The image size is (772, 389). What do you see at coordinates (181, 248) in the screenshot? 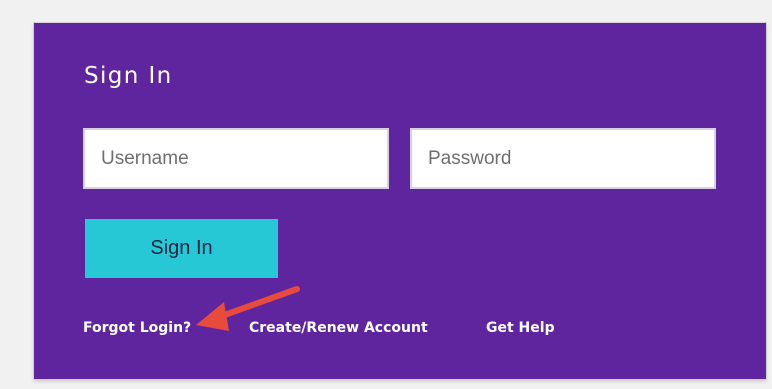
I see `sign-in-button: Sign In` at bounding box center [181, 248].